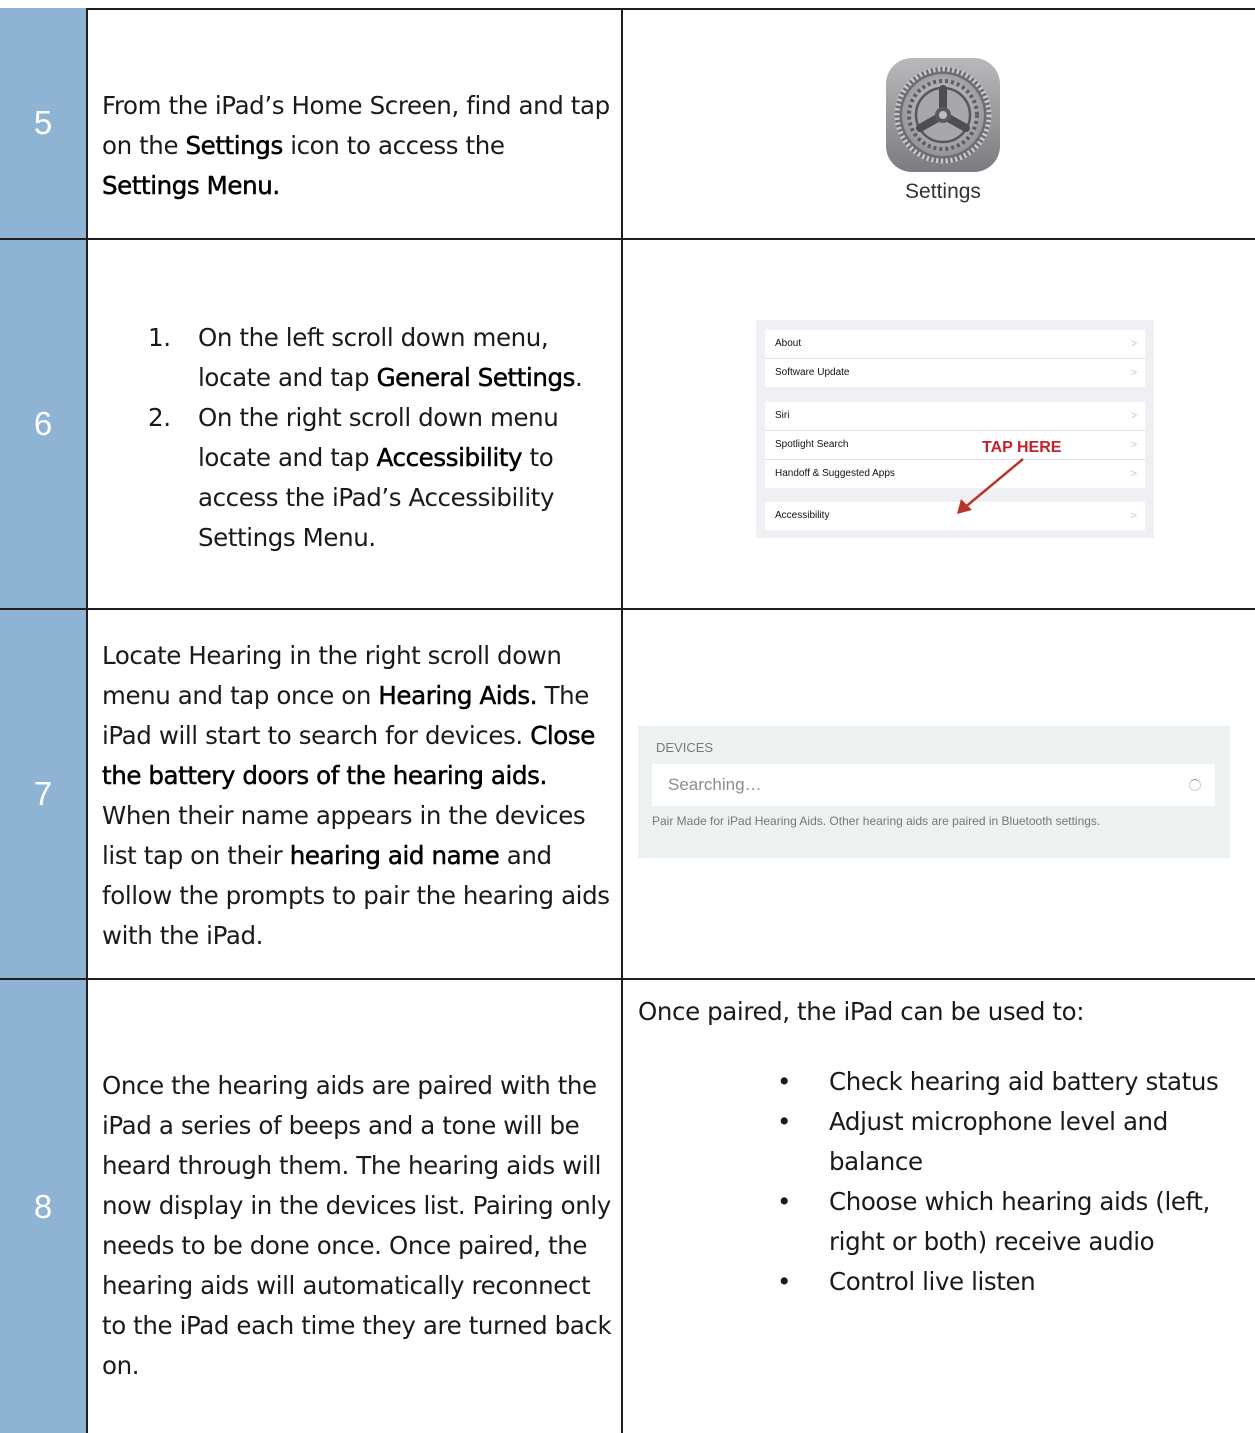  I want to click on settings-app-illustration: Settings, so click(943, 136).